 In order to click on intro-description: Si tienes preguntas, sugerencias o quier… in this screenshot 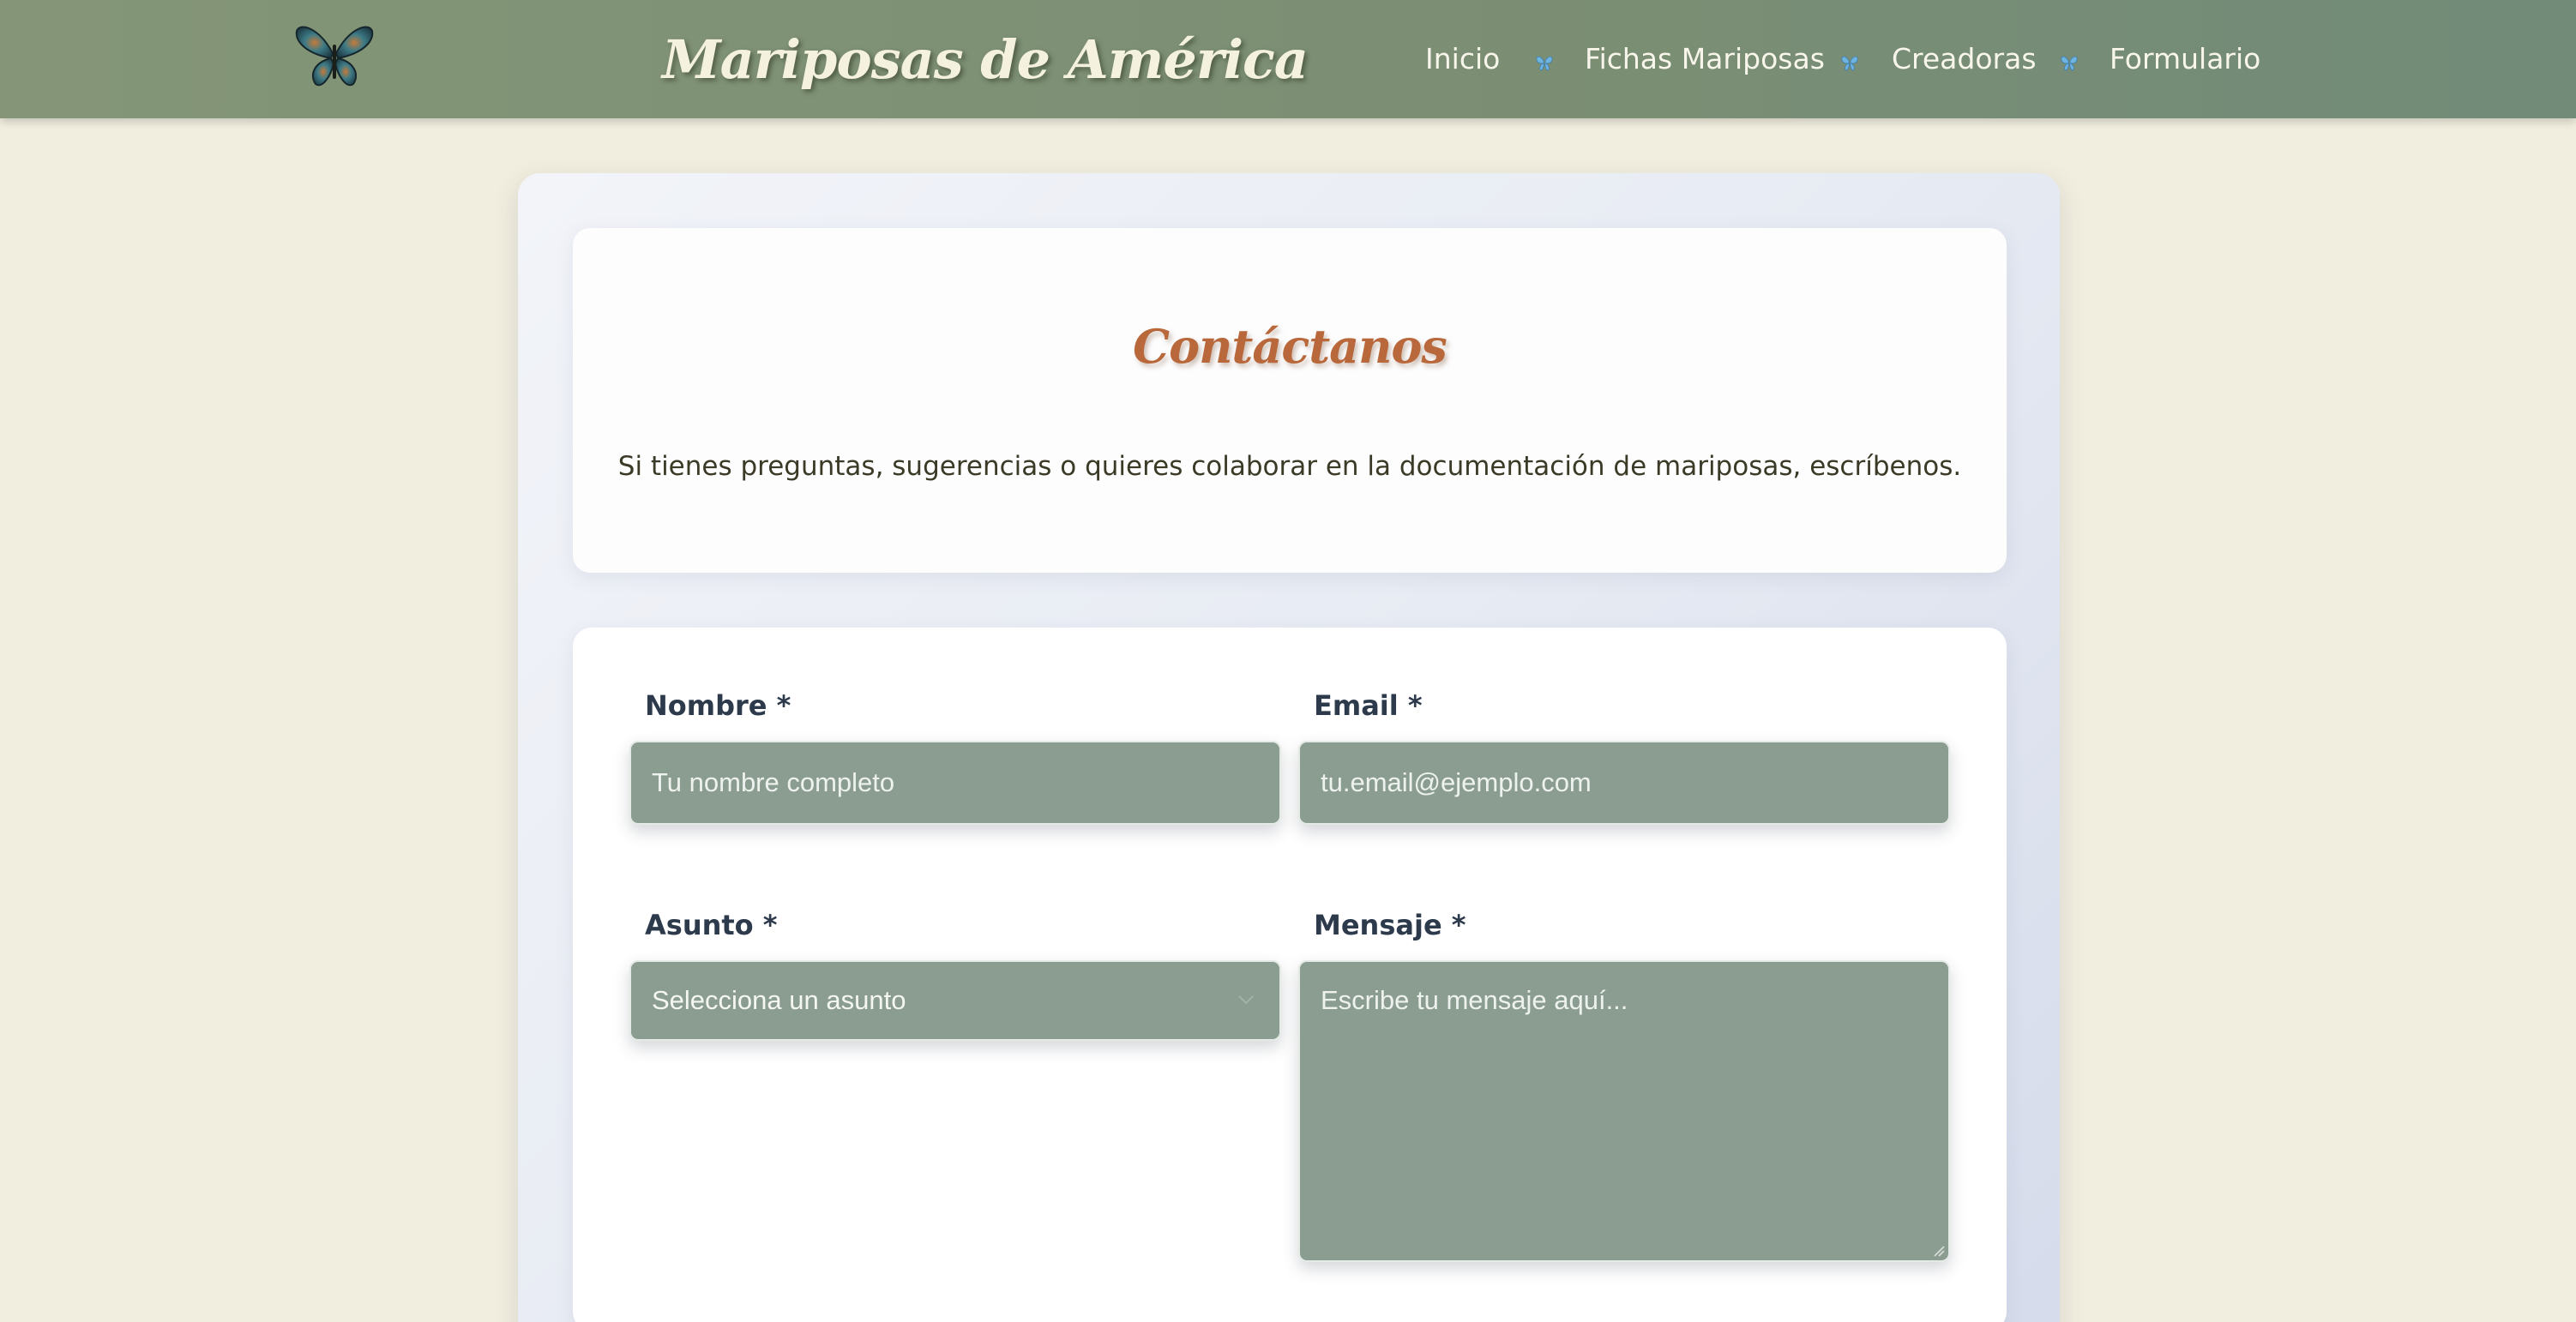, I will do `click(1289, 466)`.